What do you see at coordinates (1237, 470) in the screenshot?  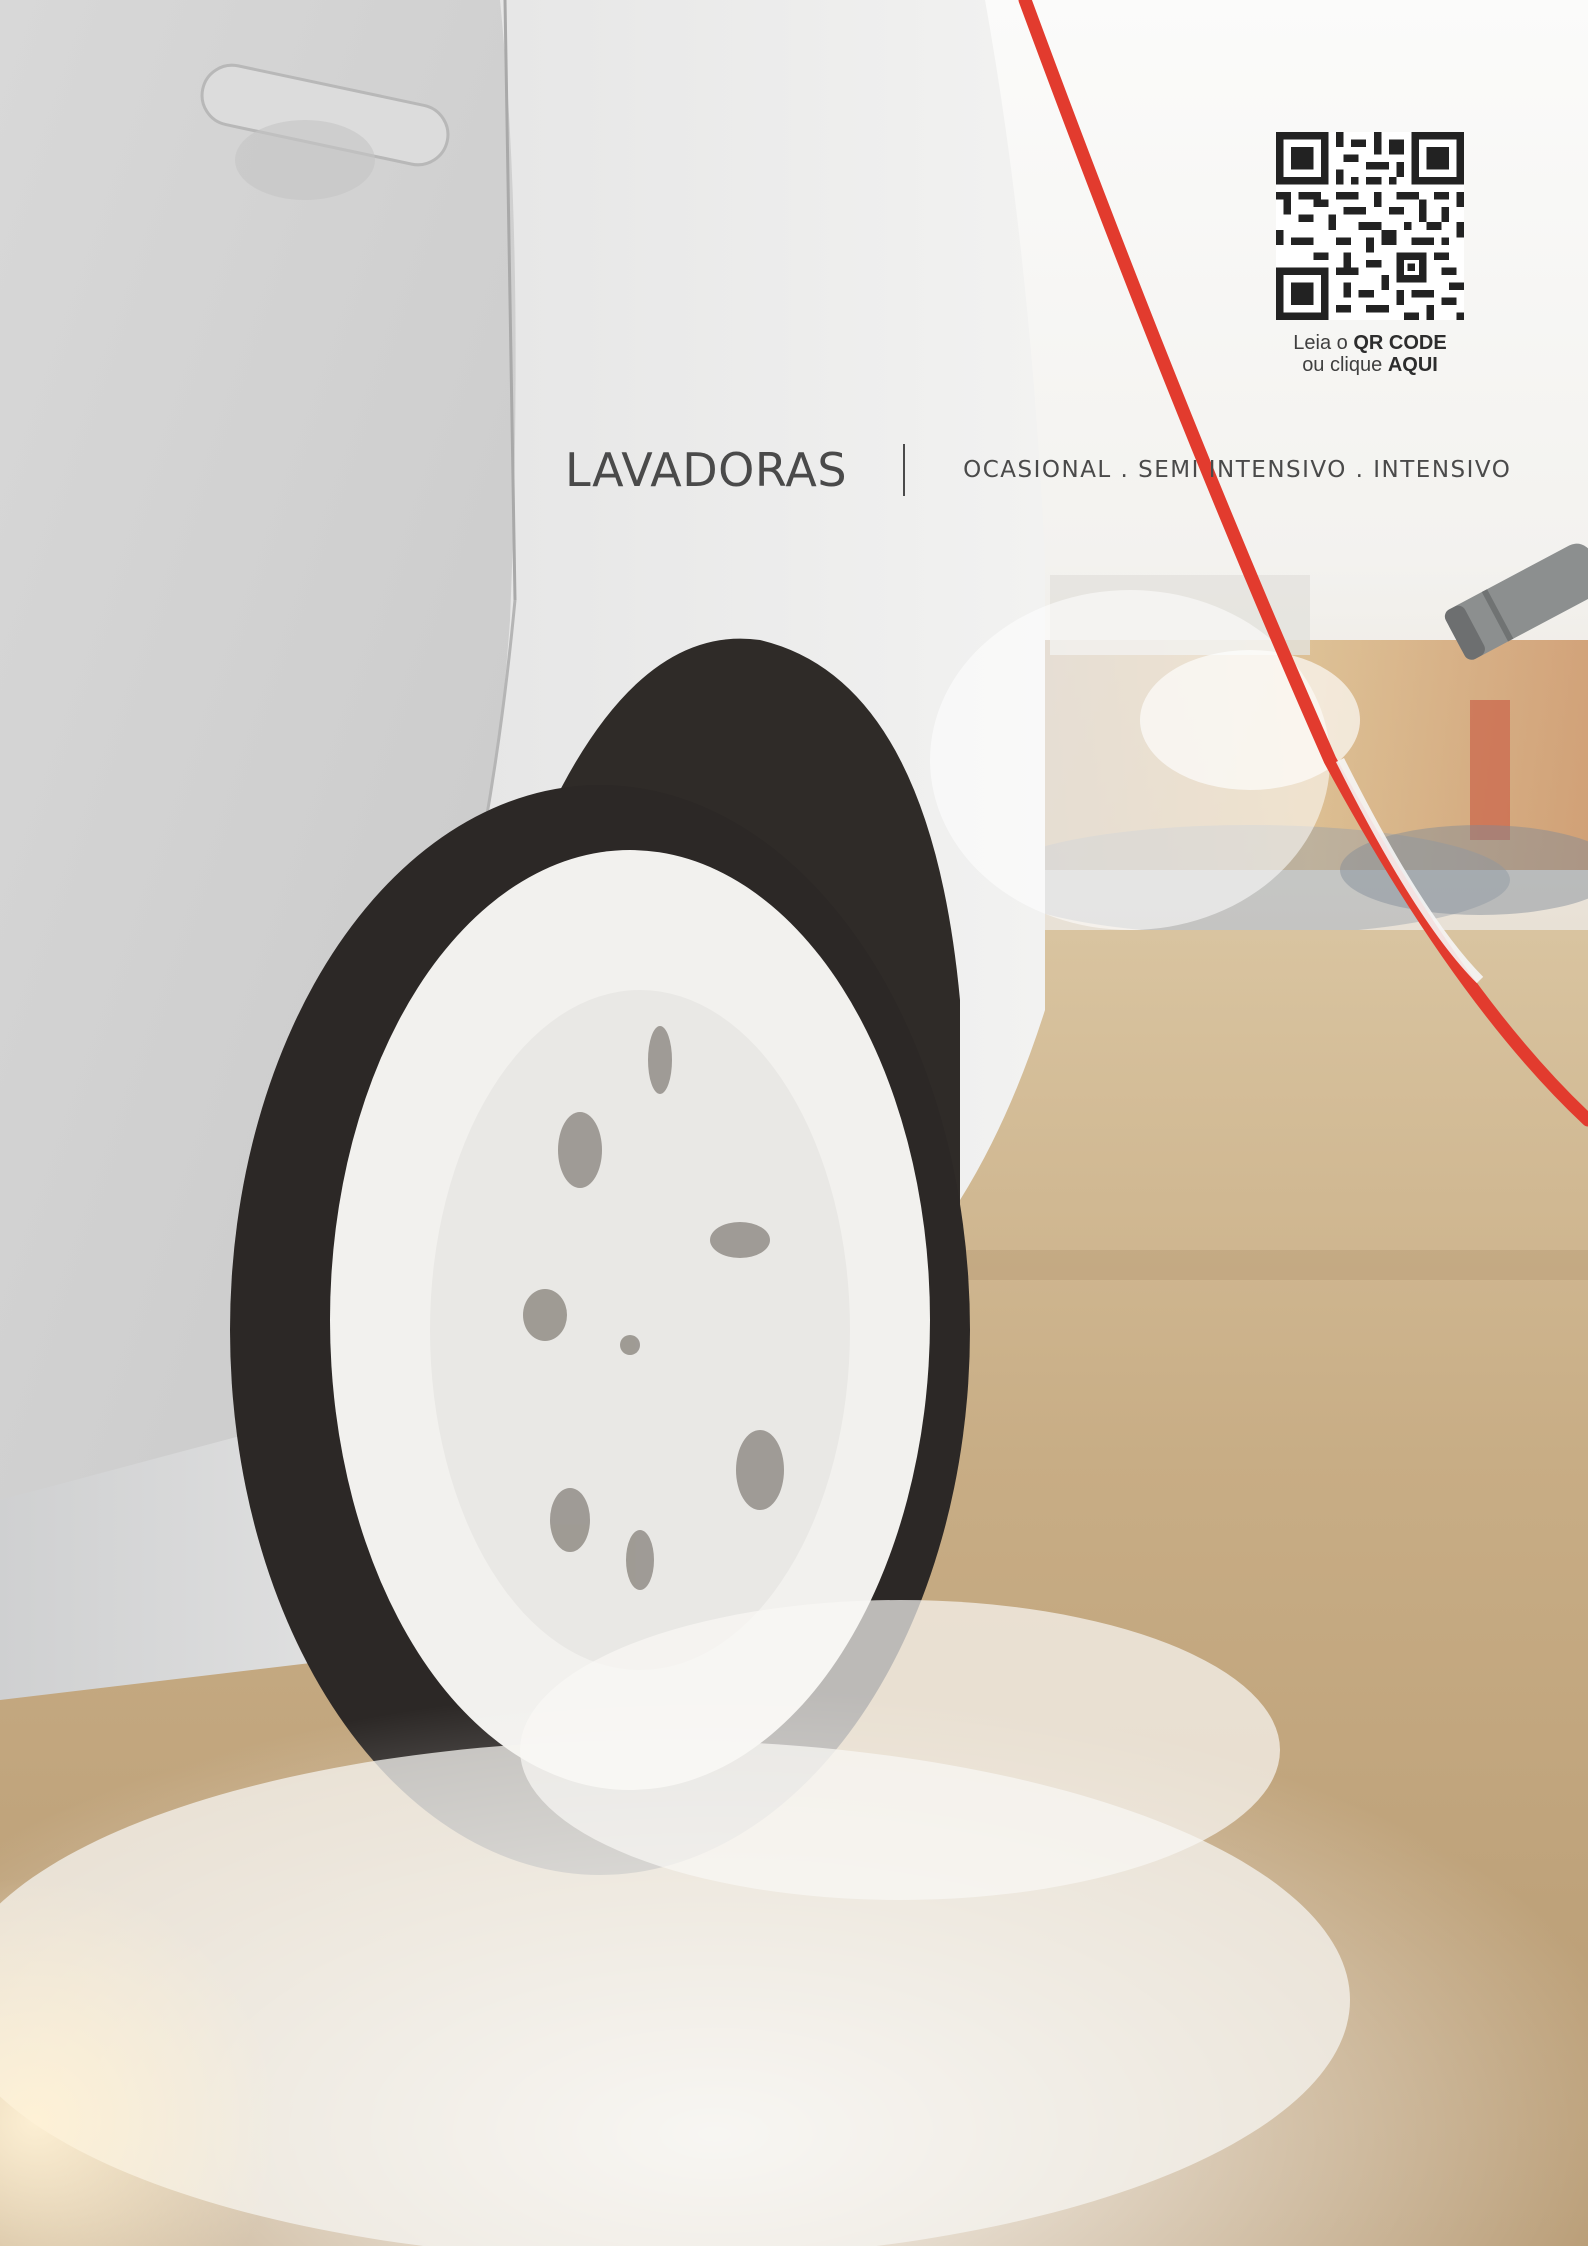 I see `page-subtitle: OCASIONAL . SEMI INTENSIVO . INTENSIVO` at bounding box center [1237, 470].